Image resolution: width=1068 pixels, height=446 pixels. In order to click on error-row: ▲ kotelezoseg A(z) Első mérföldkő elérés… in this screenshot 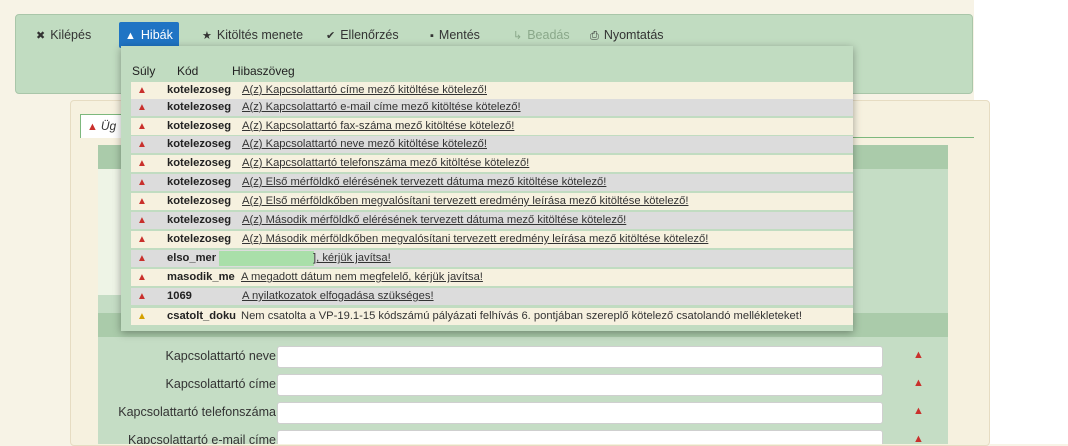, I will do `click(492, 182)`.